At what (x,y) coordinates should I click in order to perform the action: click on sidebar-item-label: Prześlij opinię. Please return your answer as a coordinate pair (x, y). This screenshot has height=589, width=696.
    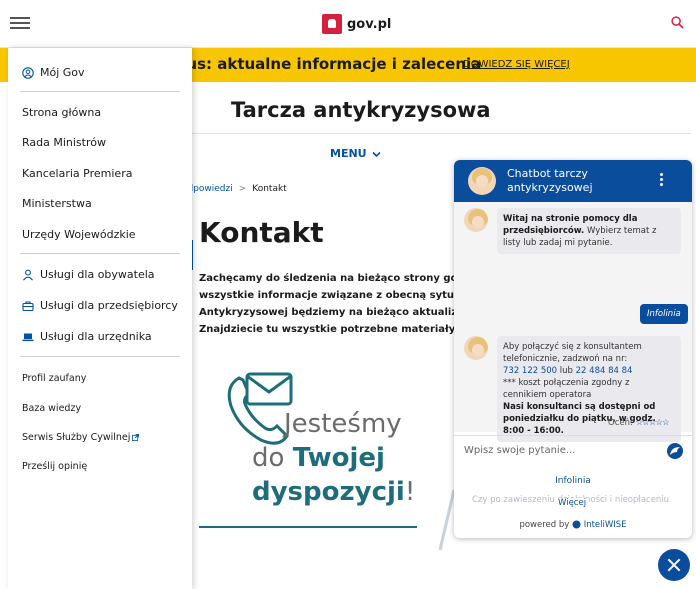
    Looking at the image, I should click on (55, 466).